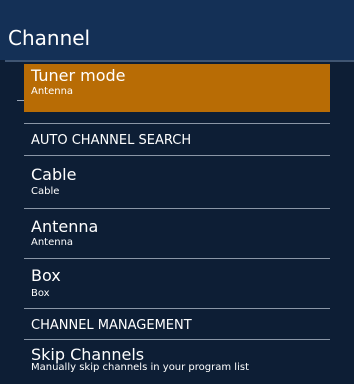 Image resolution: width=358 pixels, height=384 pixels. I want to click on box-value: Box, so click(40, 293).